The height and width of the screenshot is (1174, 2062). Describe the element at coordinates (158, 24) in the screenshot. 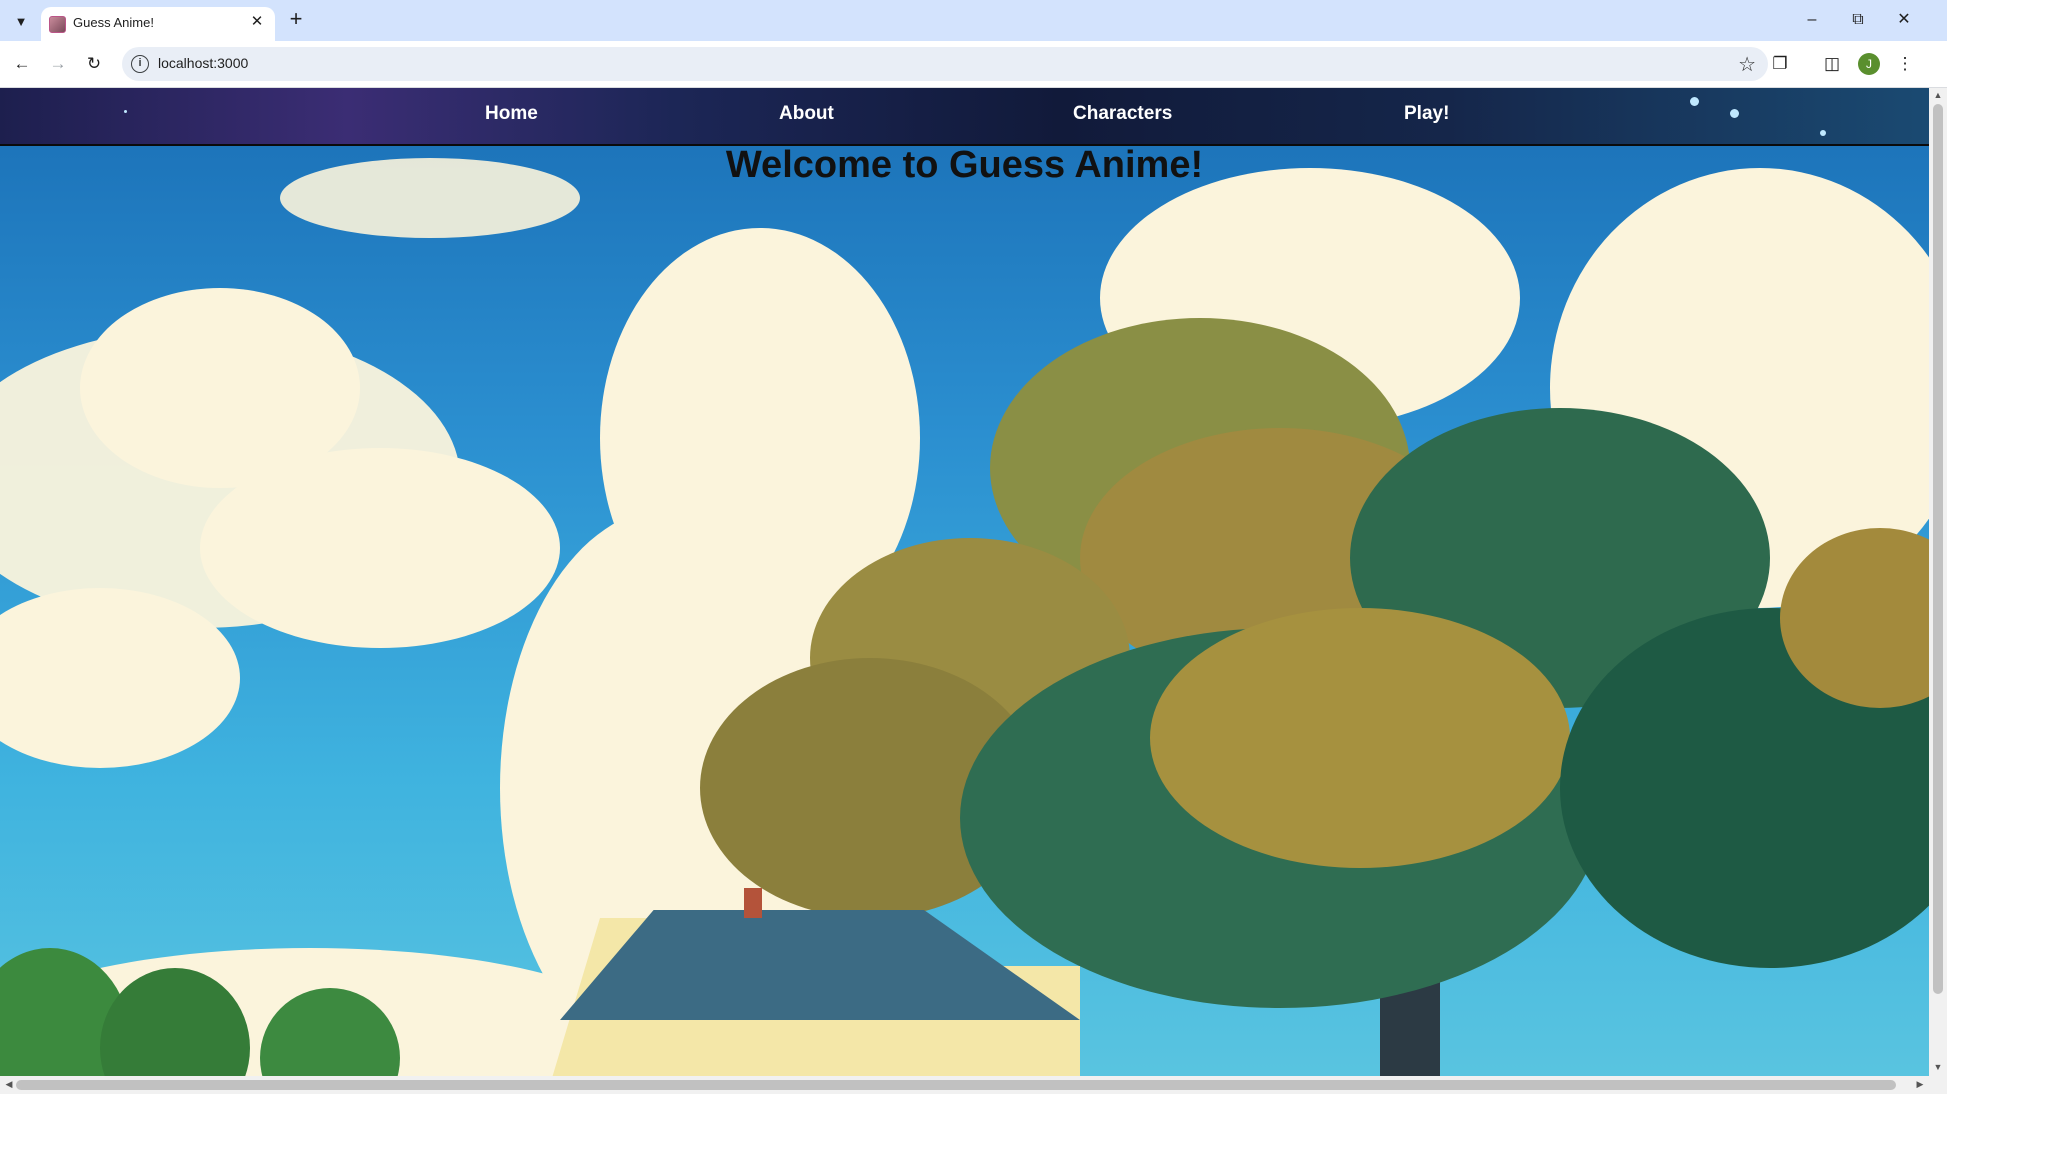

I see `browser-tab: Guess Anime! ✕` at that location.